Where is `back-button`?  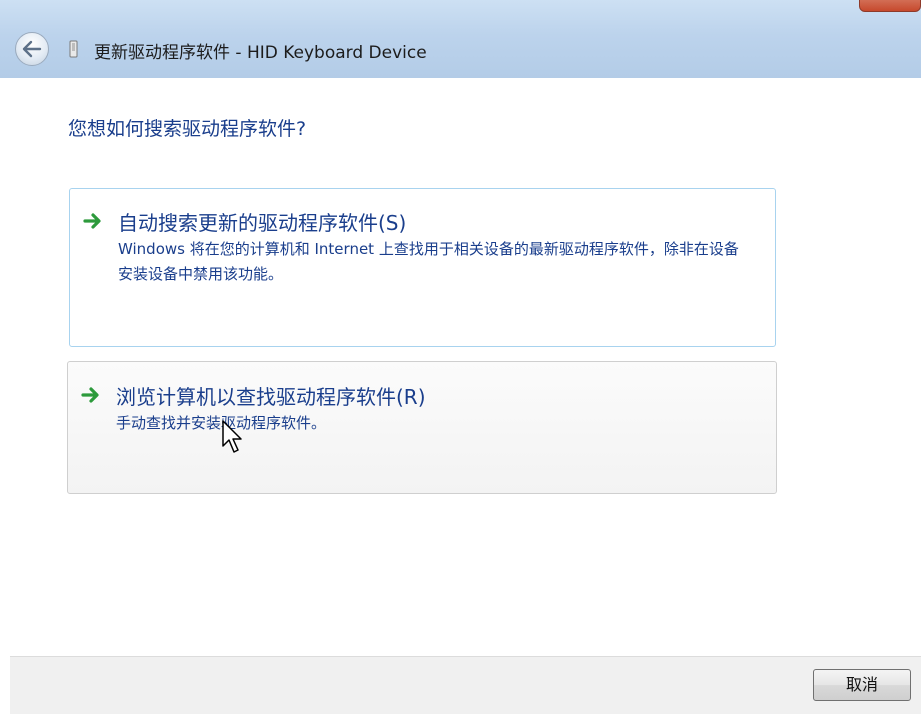
back-button is located at coordinates (32, 49).